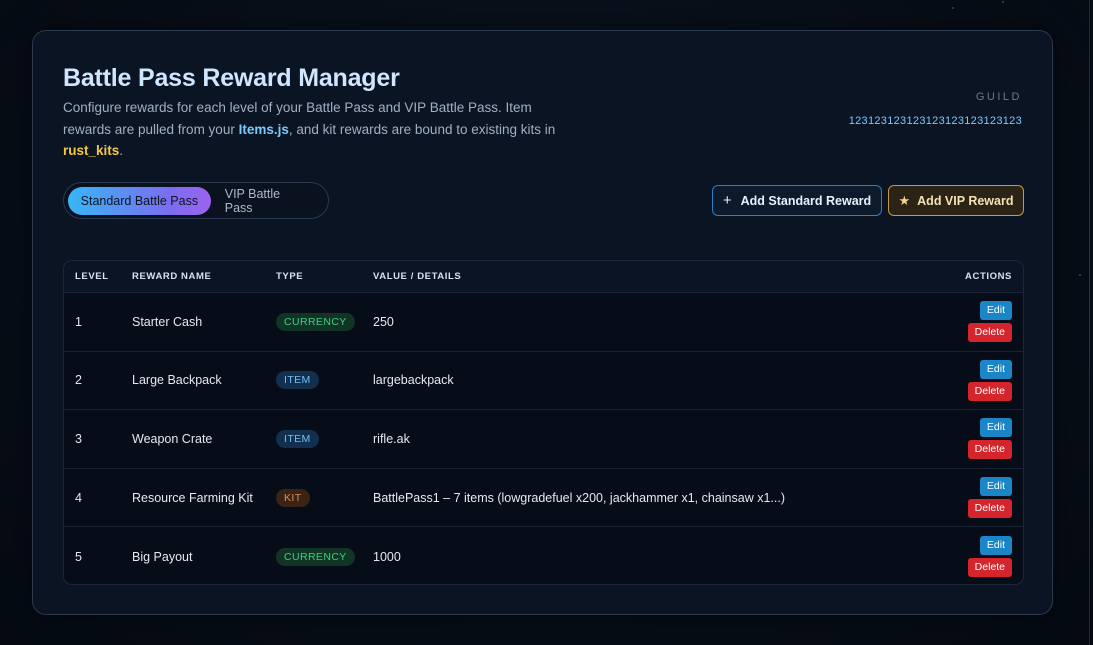 This screenshot has width=1093, height=645. What do you see at coordinates (965, 200) in the screenshot?
I see `add-vip-reward-label: Add VIP Reward` at bounding box center [965, 200].